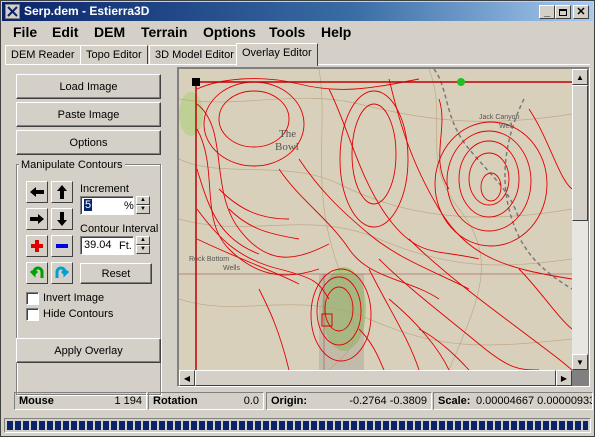 The height and width of the screenshot is (437, 595). Describe the element at coordinates (580, 362) in the screenshot. I see `scroll-down-icon: ▼` at that location.